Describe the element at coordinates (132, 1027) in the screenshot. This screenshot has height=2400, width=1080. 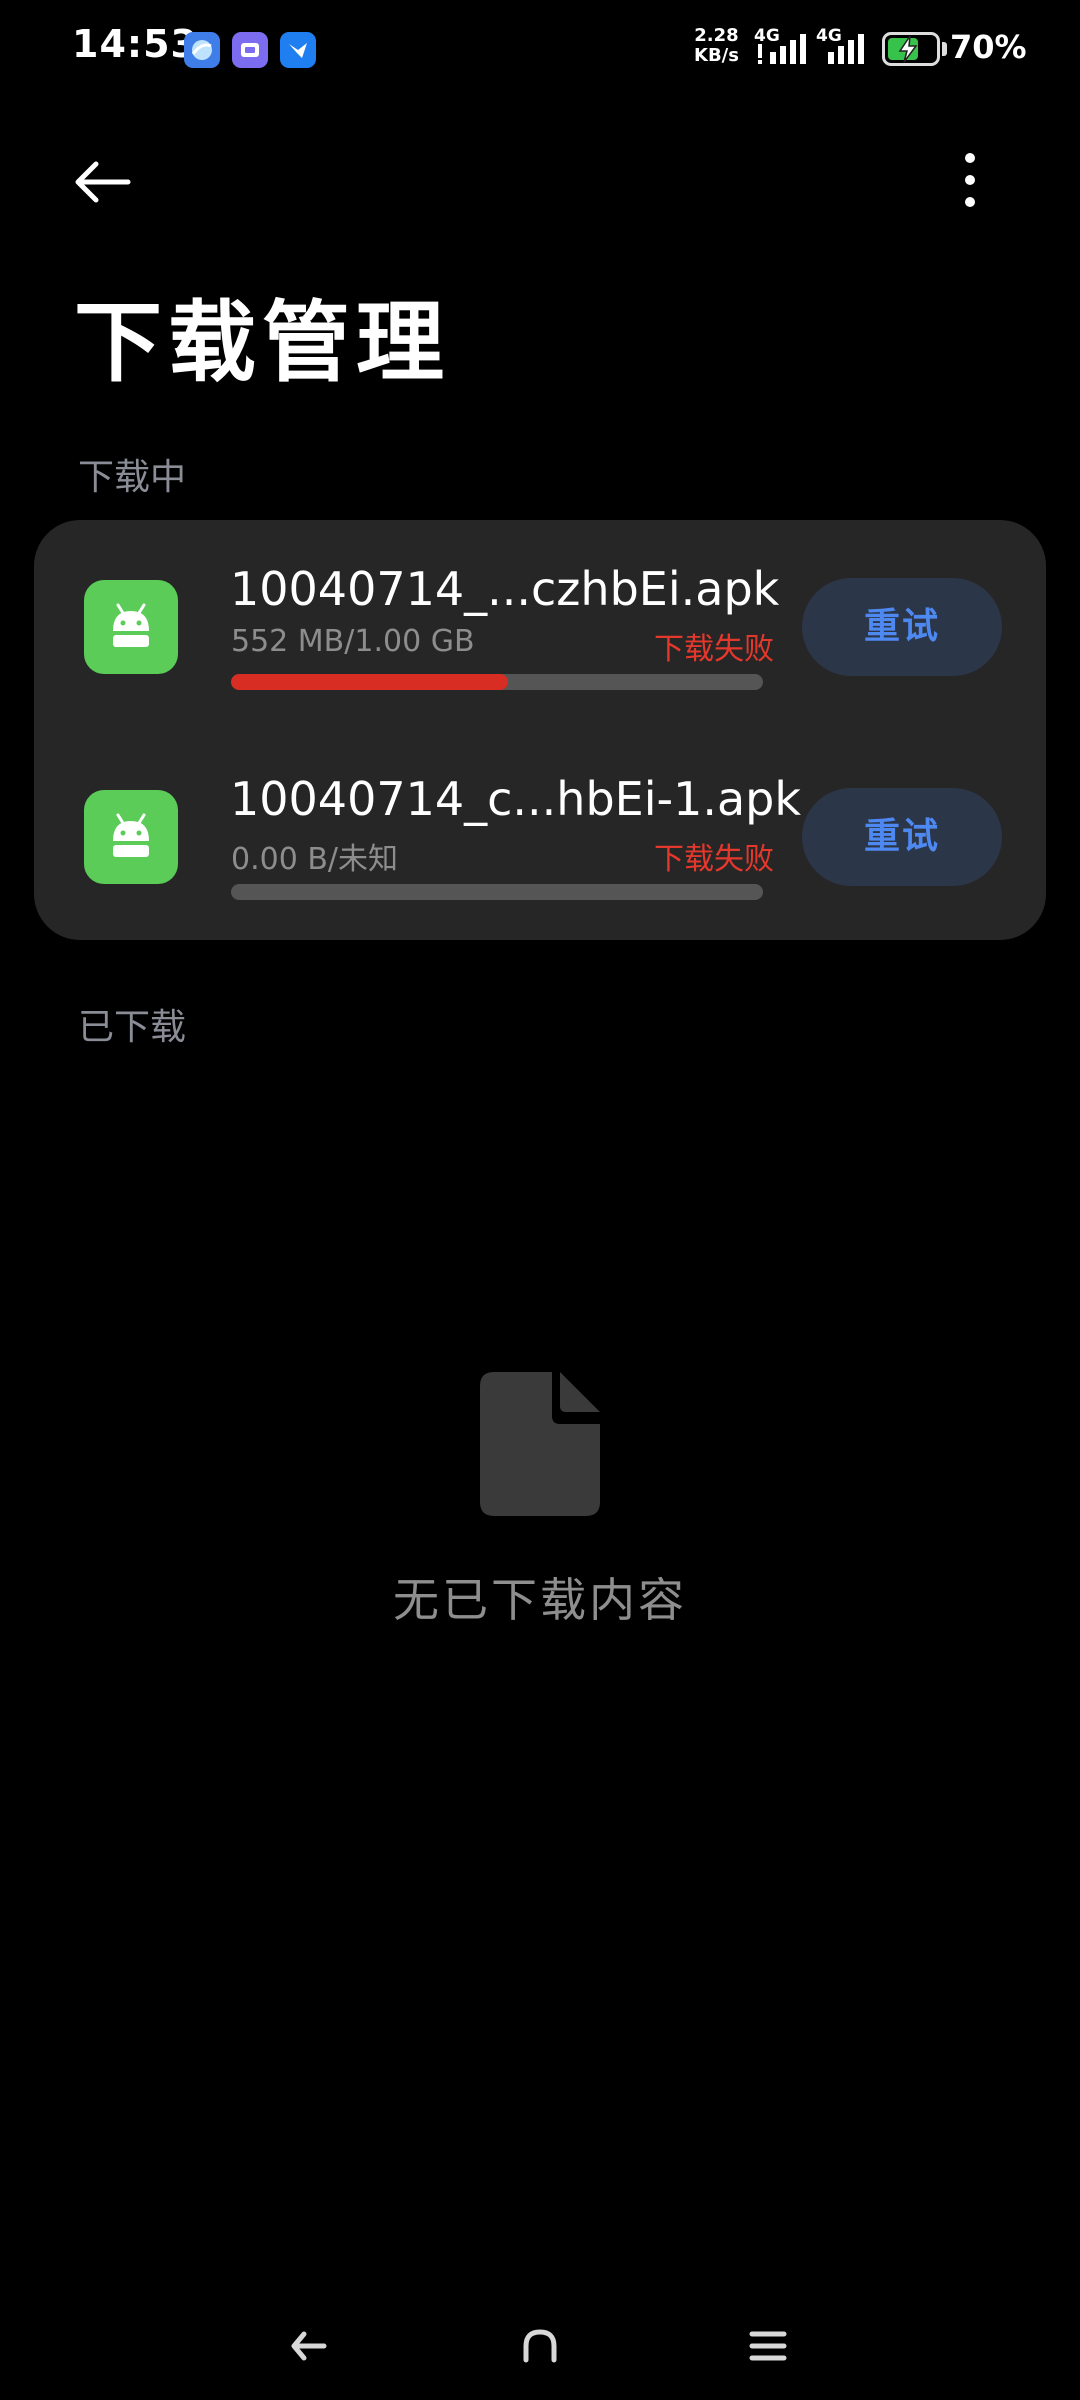
I see `section-downloaded-label: 已下载` at that location.